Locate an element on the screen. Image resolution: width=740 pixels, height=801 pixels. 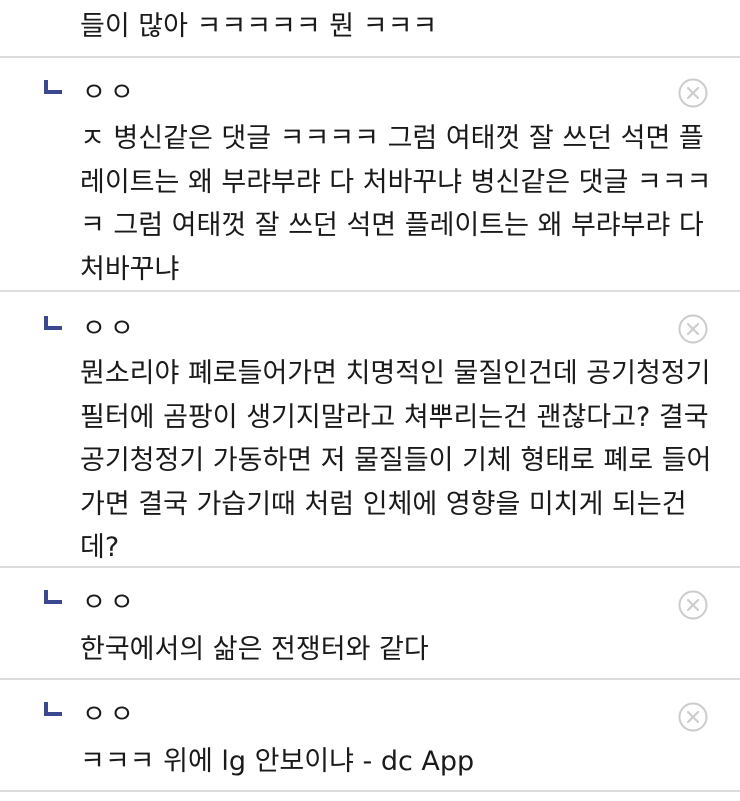
comment-fragment: 들이 많아 ㅋㅋㅋㅋㅋ 뭔 ㅋㅋㅋ is located at coordinates (370, 29).